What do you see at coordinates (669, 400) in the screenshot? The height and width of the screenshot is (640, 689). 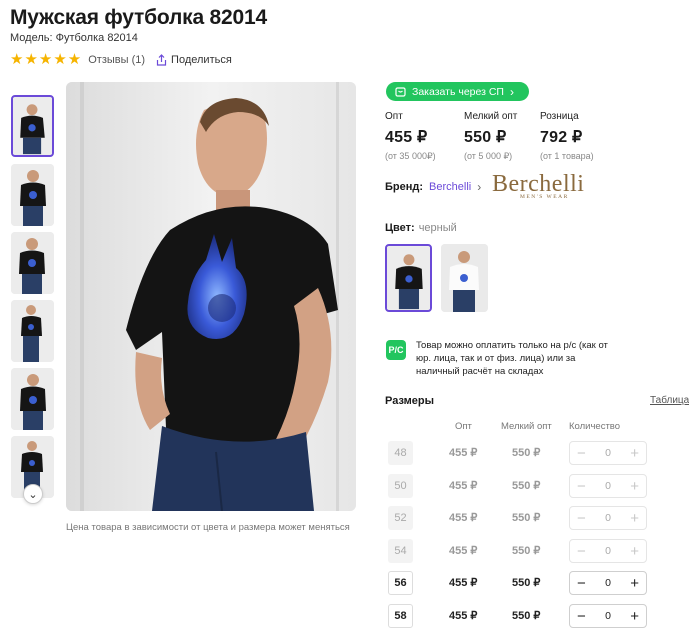 I see `size-table-link: Таблица` at bounding box center [669, 400].